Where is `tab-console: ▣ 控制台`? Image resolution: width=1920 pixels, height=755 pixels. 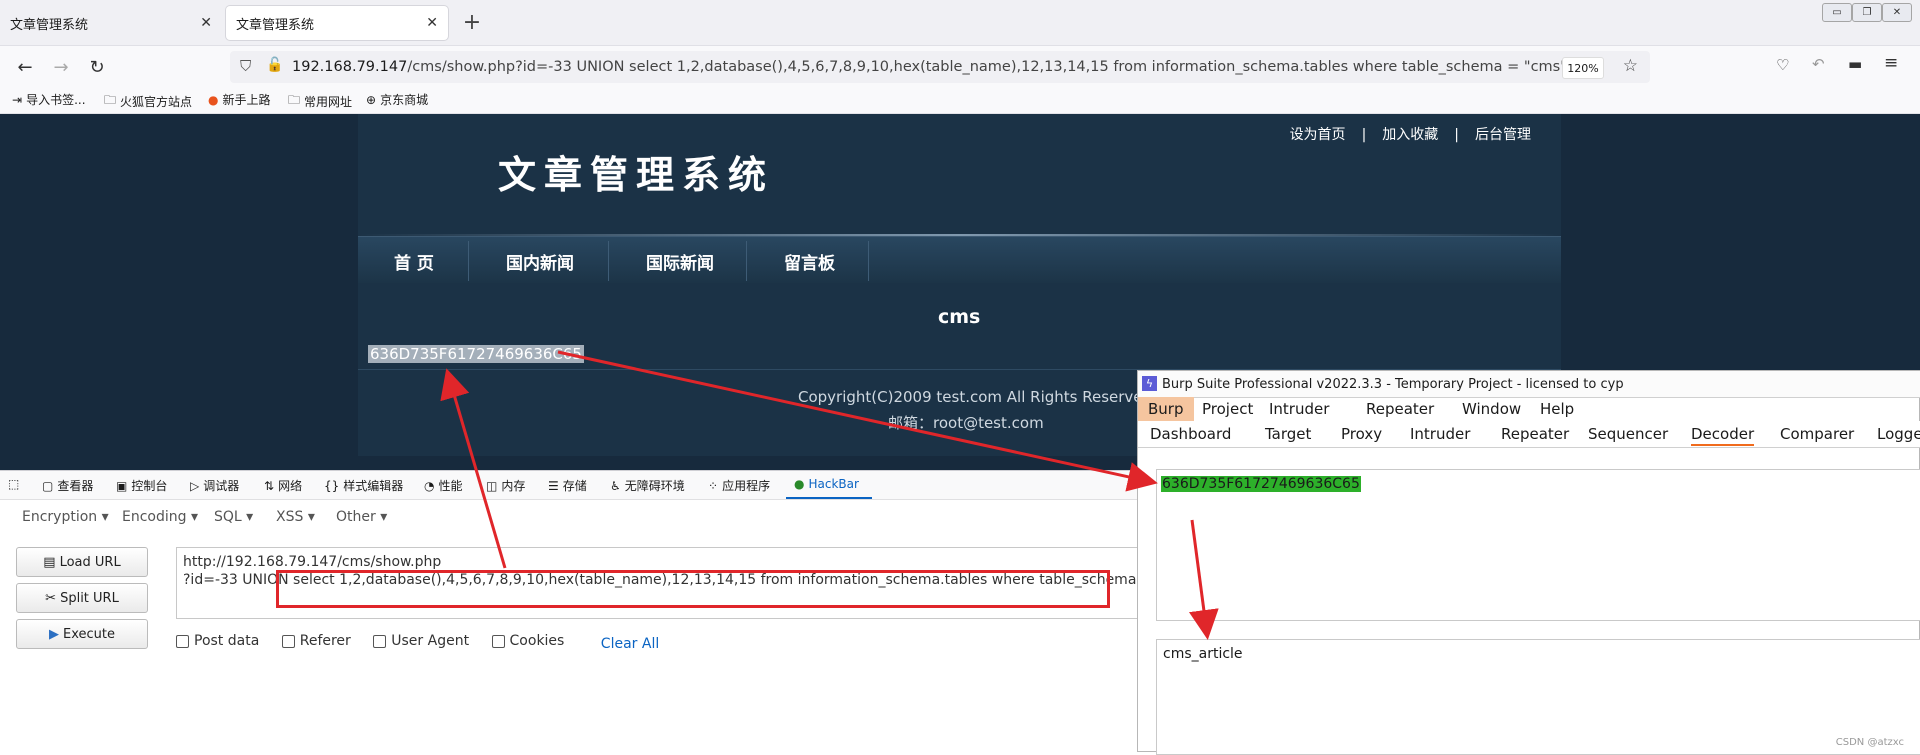 tab-console: ▣ 控制台 is located at coordinates (141, 485).